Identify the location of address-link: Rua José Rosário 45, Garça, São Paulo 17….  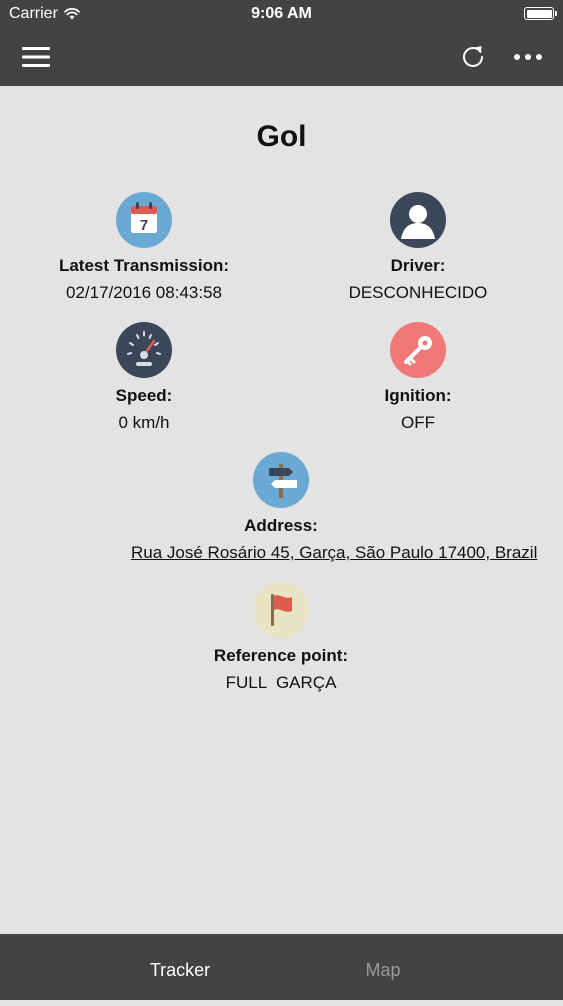
(334, 553).